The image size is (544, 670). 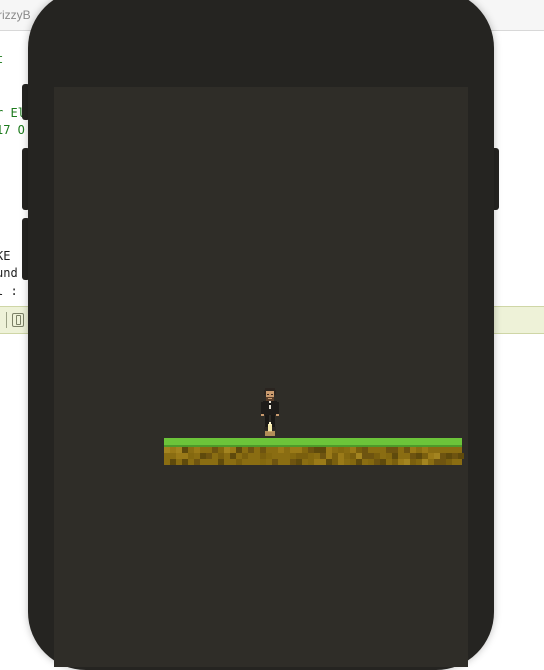 I want to click on code-line: 17 O, so click(x=12, y=130).